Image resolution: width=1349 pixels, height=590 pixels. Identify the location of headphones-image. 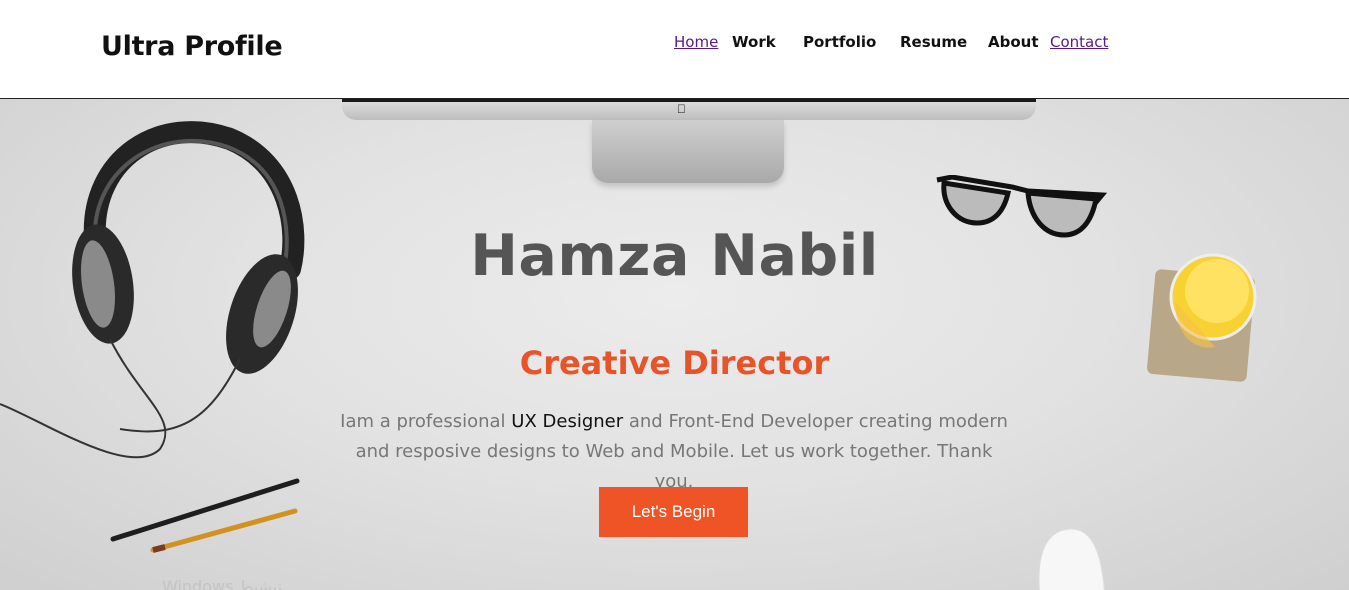
(152, 290).